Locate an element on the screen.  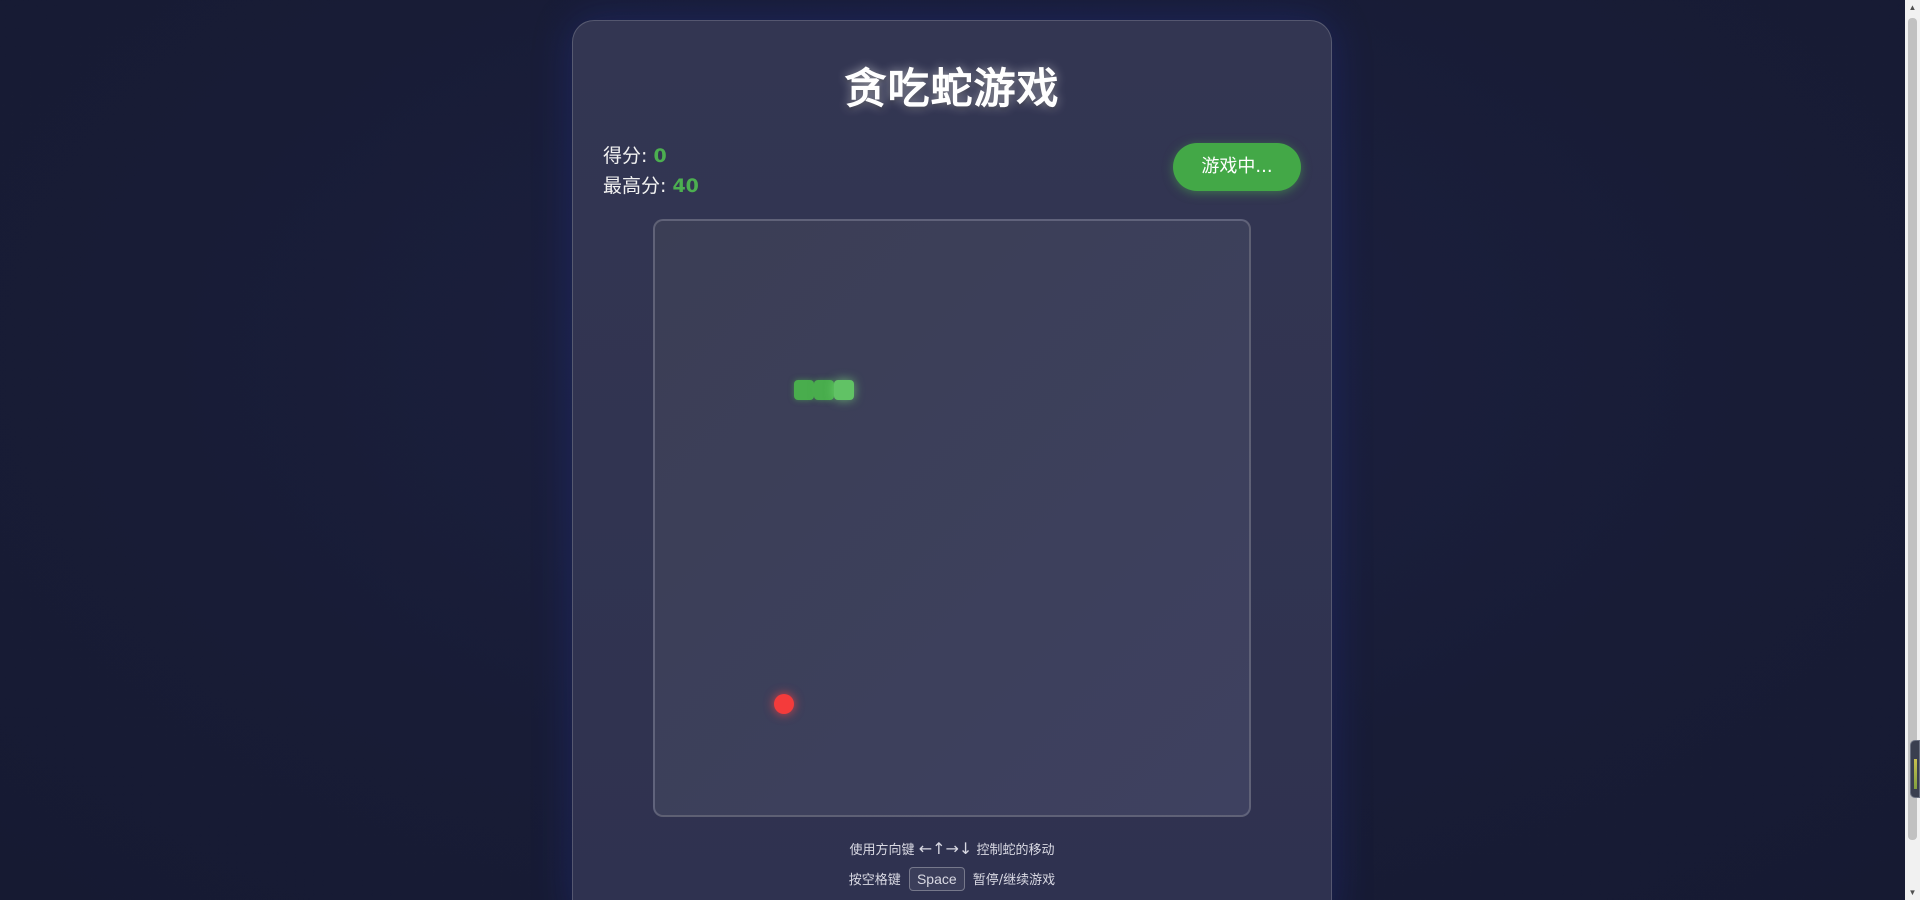
hint-arrows-suffix: 控制蛇的移动 is located at coordinates (1015, 850).